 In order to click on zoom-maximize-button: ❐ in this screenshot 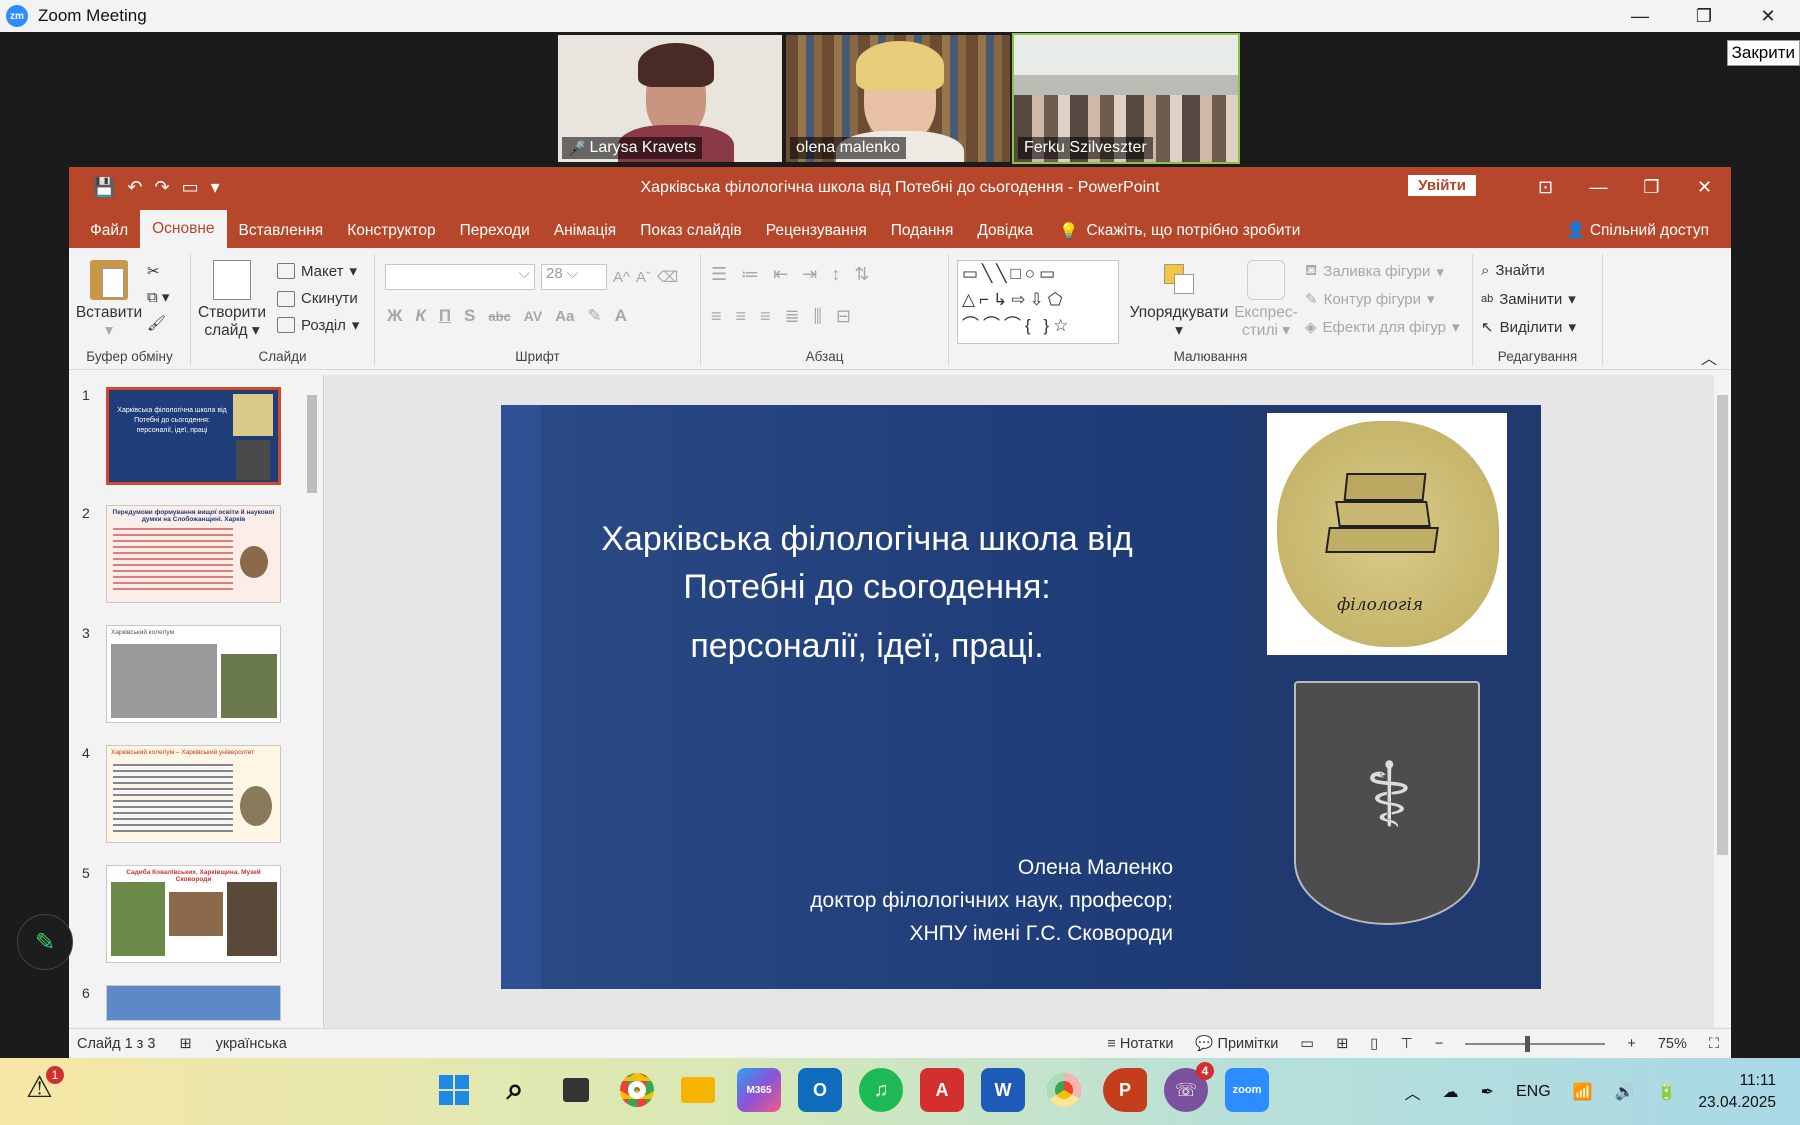, I will do `click(1704, 16)`.